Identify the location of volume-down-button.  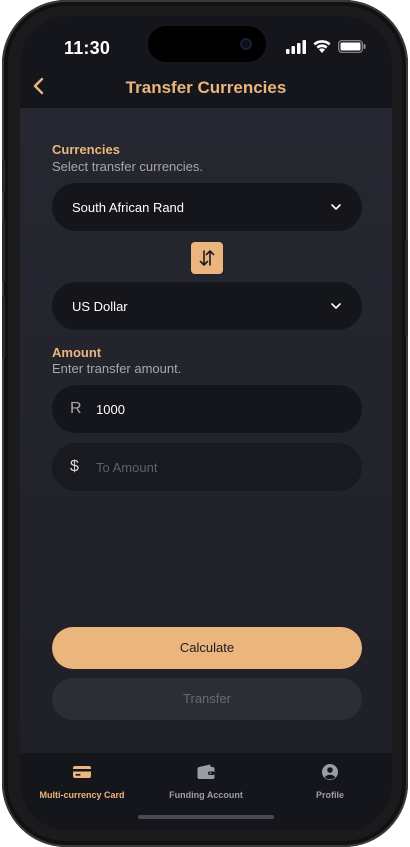
(3, 327).